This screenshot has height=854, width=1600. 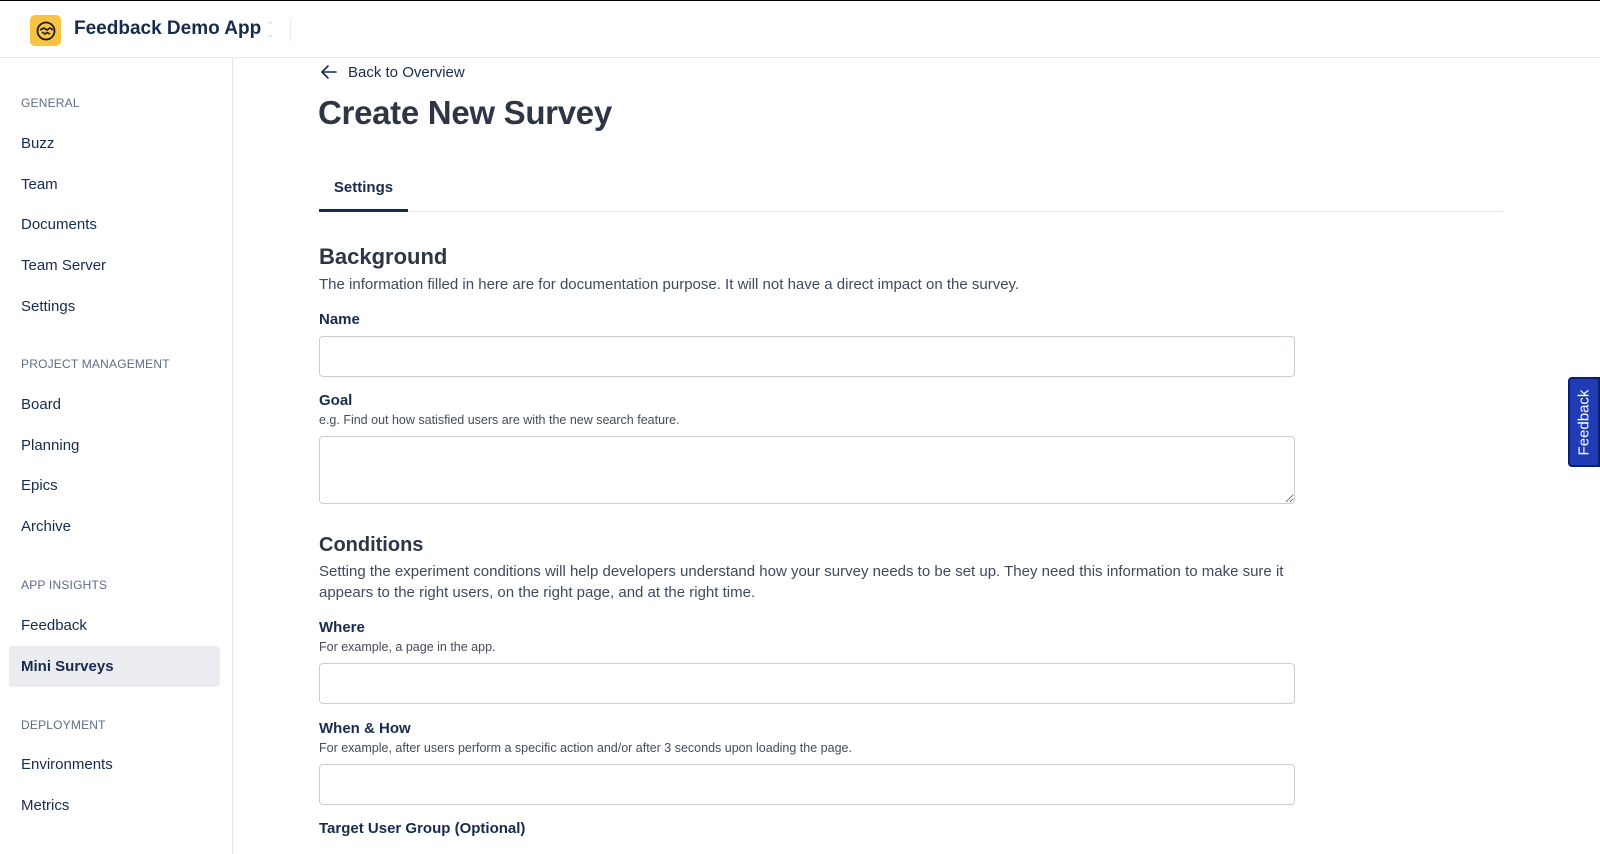 I want to click on tab-bar: Settings, so click(x=911, y=189).